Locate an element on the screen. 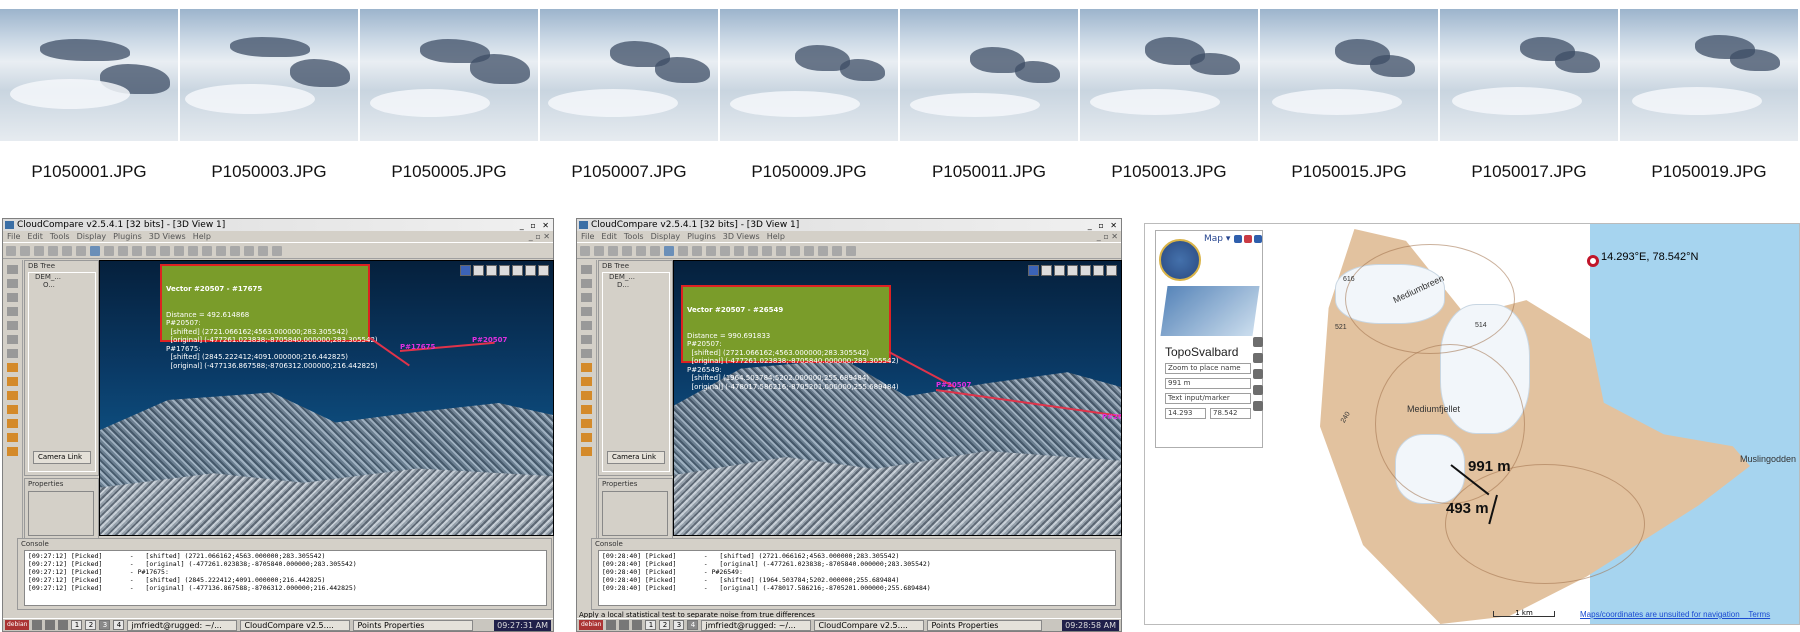 The image size is (1800, 632). view-iso-icon is located at coordinates (586, 451).